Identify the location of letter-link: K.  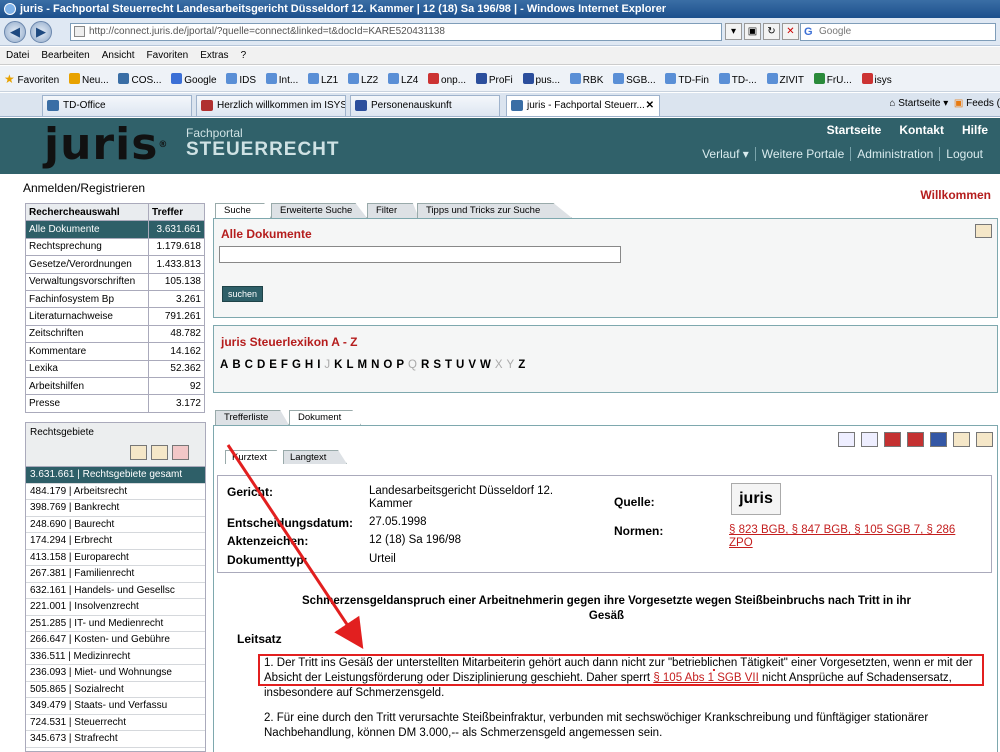
(338, 365).